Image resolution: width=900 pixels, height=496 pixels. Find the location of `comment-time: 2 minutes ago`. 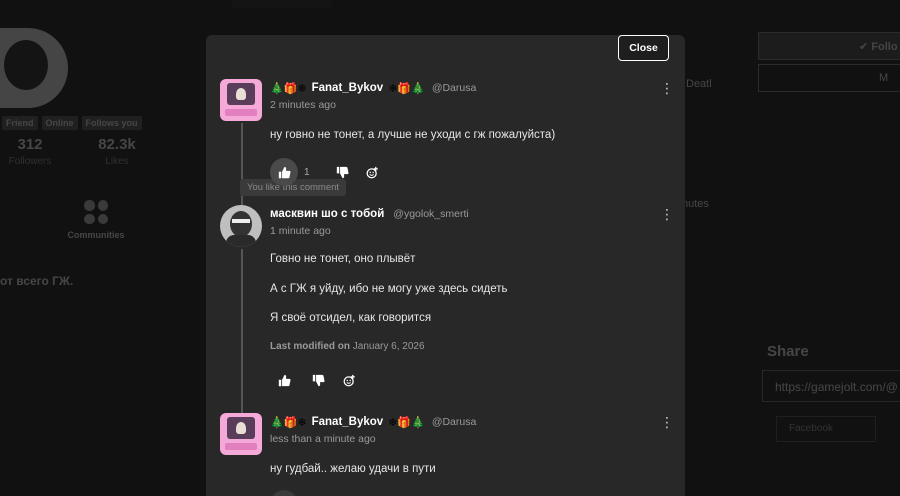

comment-time: 2 minutes ago is located at coordinates (303, 105).